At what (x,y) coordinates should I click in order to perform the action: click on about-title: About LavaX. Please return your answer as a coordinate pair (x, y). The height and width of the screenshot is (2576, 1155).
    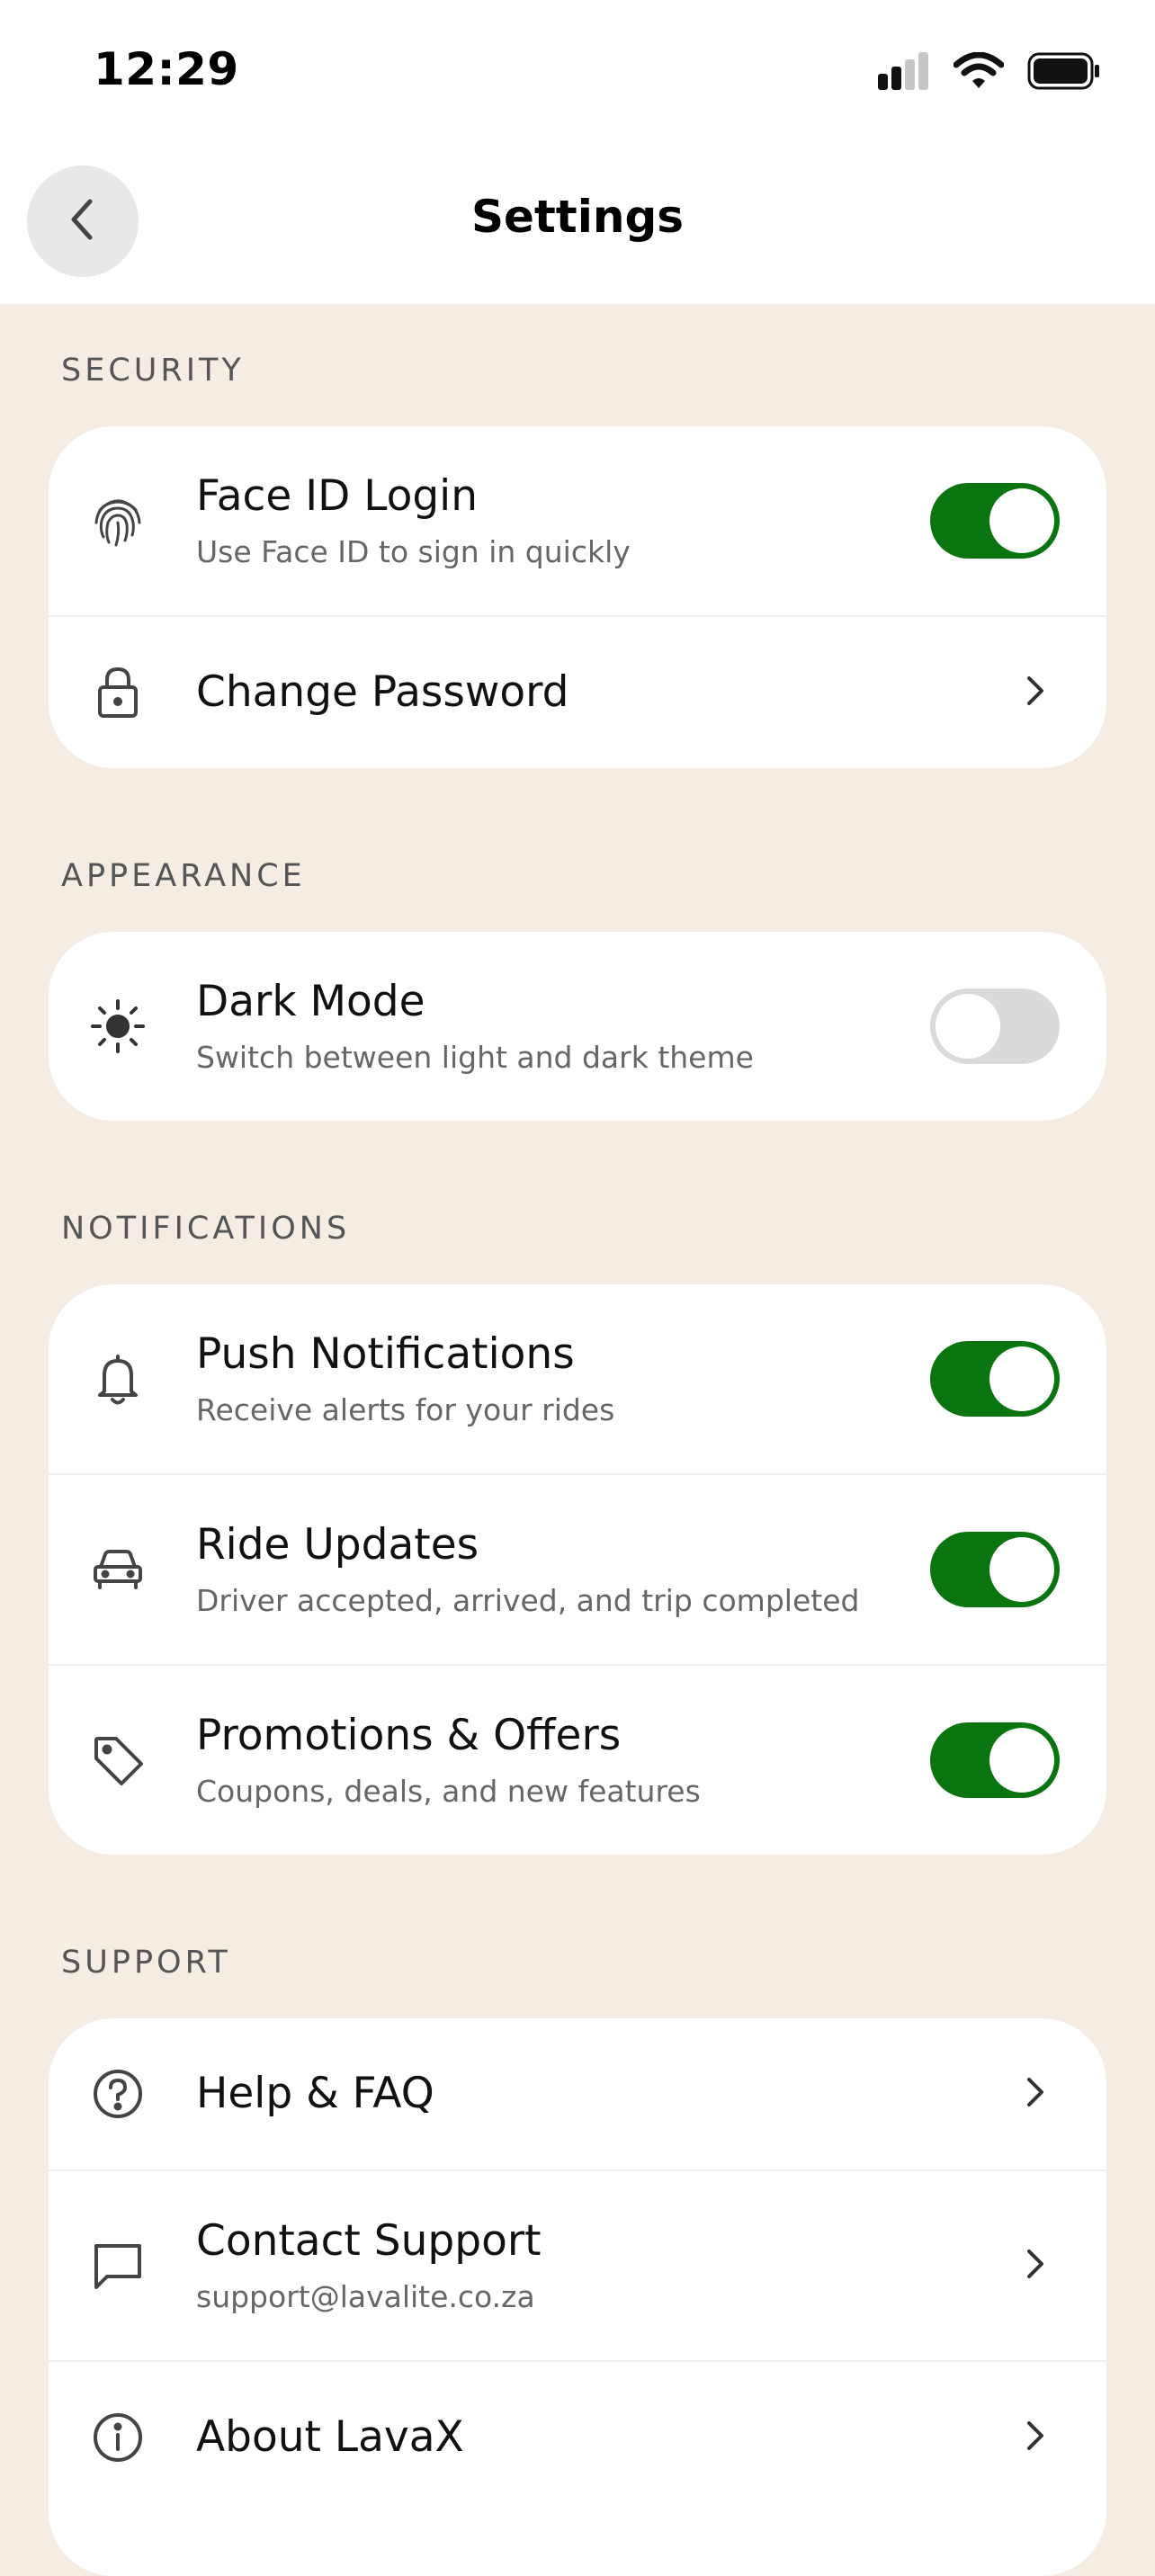
    Looking at the image, I should click on (330, 2437).